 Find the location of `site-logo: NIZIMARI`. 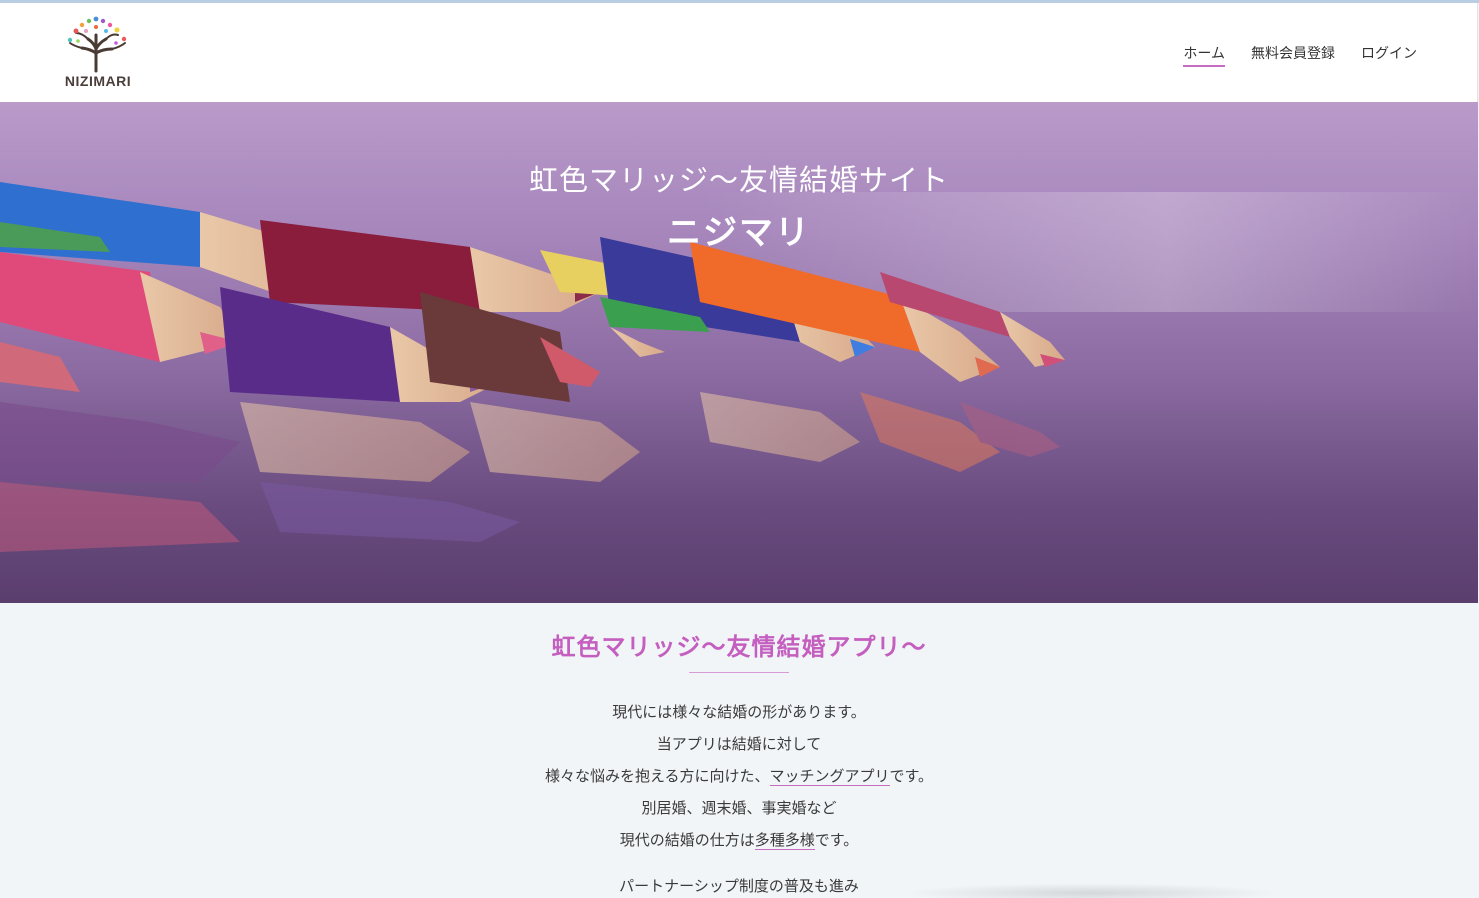

site-logo: NIZIMARI is located at coordinates (98, 53).